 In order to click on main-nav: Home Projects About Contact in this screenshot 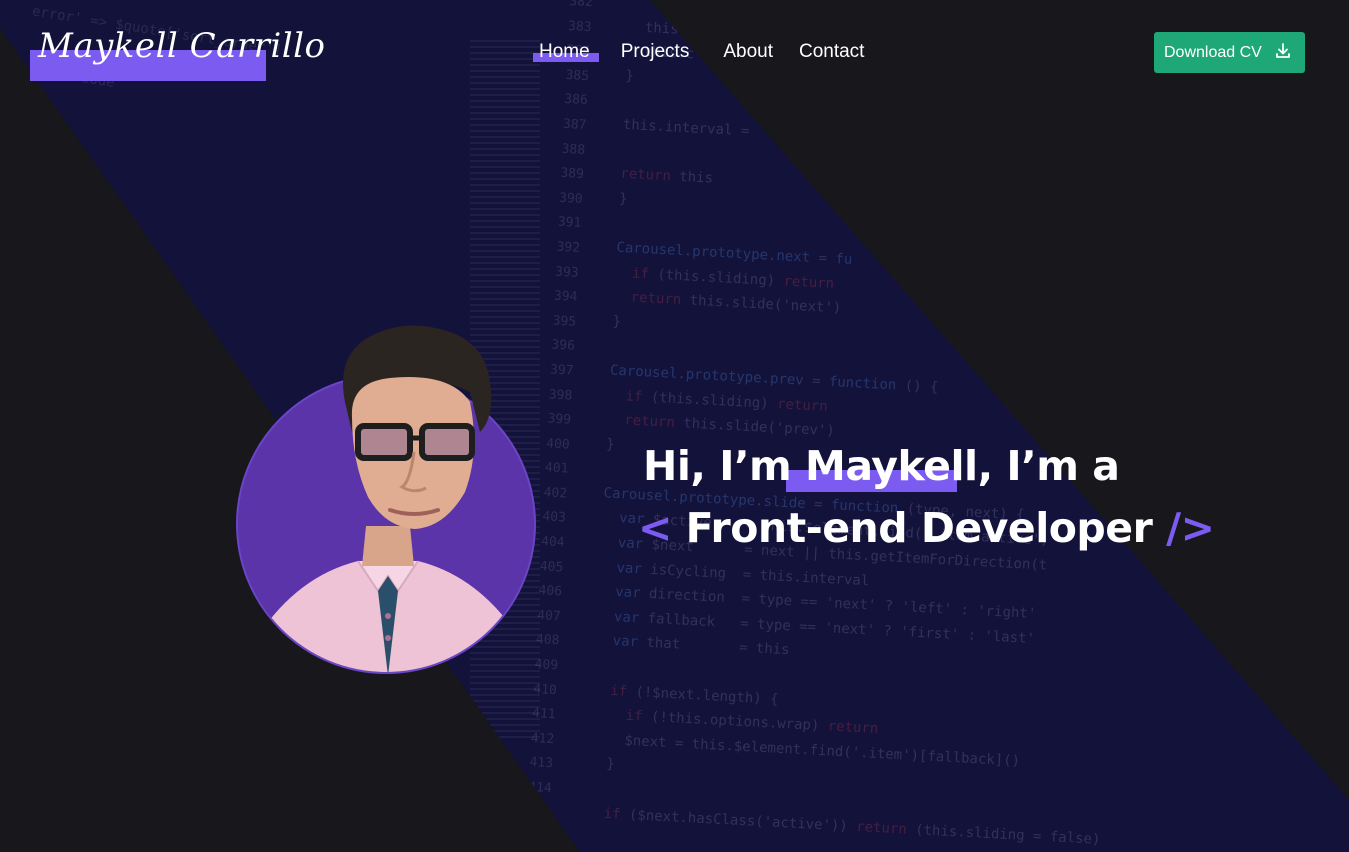, I will do `click(701, 52)`.